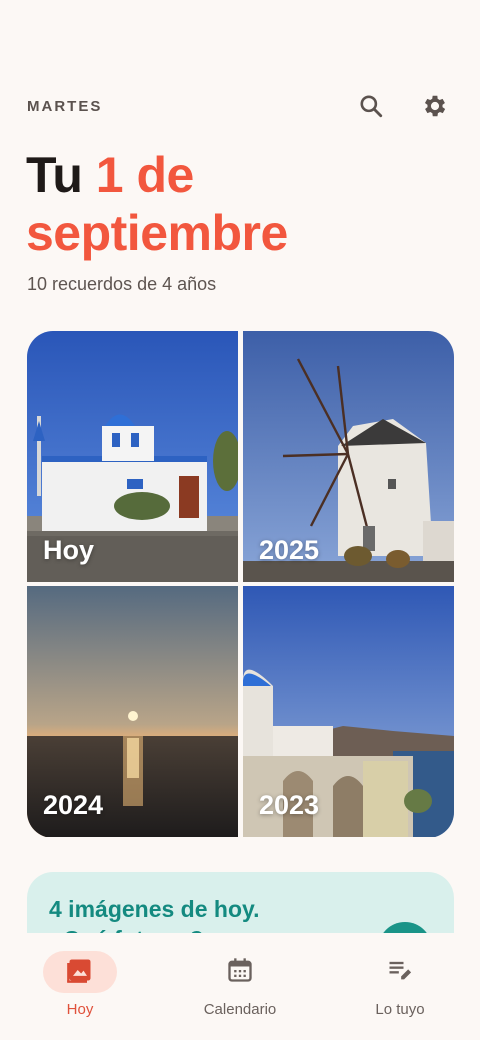 This screenshot has height=1040, width=480. What do you see at coordinates (69, 550) in the screenshot?
I see `tile-label: Hoy` at bounding box center [69, 550].